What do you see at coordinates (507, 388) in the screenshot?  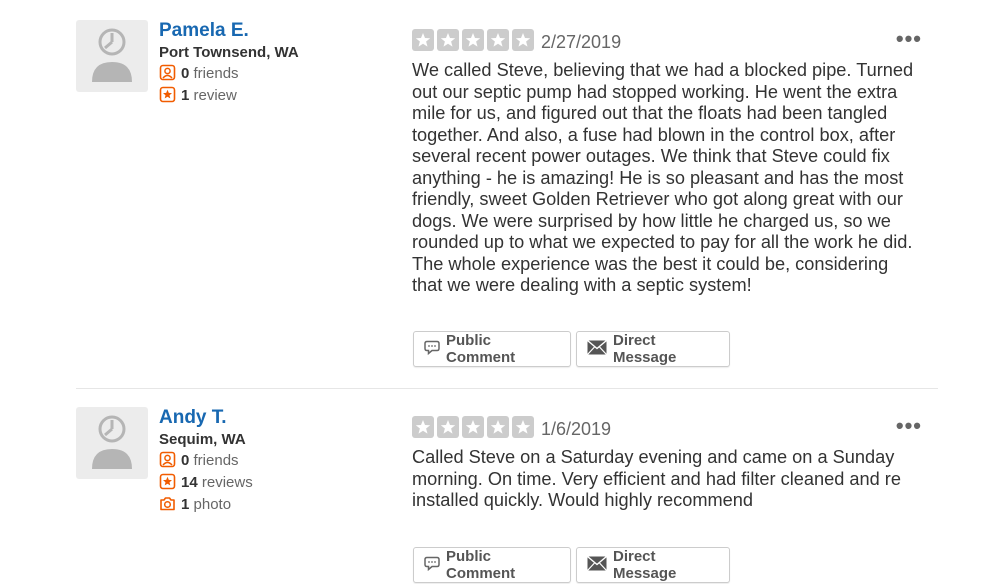 I see `review-divider` at bounding box center [507, 388].